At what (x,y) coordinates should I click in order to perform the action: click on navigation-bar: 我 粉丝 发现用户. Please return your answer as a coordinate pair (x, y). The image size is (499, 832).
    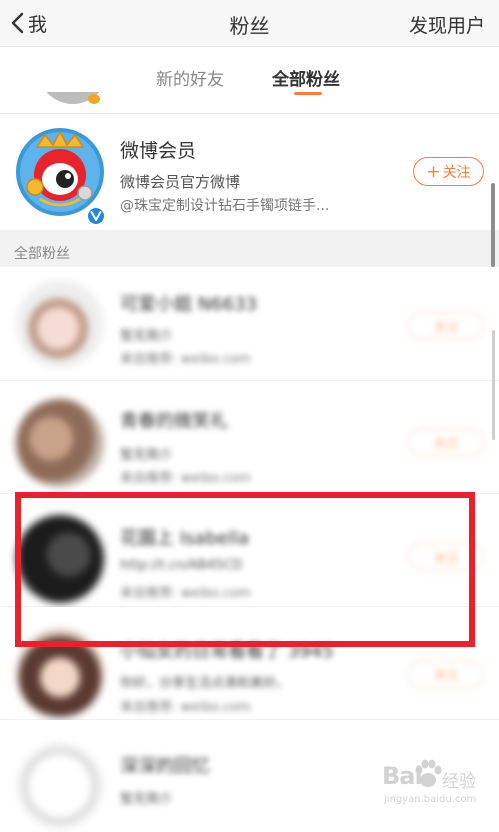
    Looking at the image, I should click on (249, 23).